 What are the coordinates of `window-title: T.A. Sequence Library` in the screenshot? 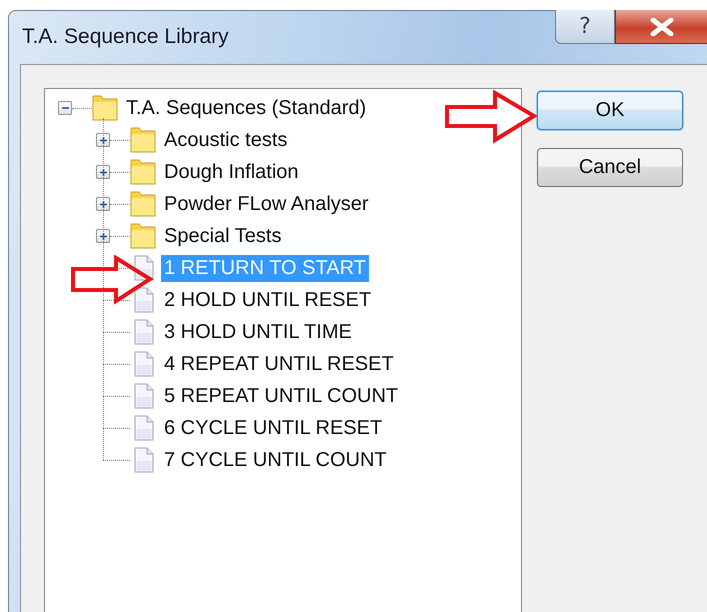 It's located at (125, 37).